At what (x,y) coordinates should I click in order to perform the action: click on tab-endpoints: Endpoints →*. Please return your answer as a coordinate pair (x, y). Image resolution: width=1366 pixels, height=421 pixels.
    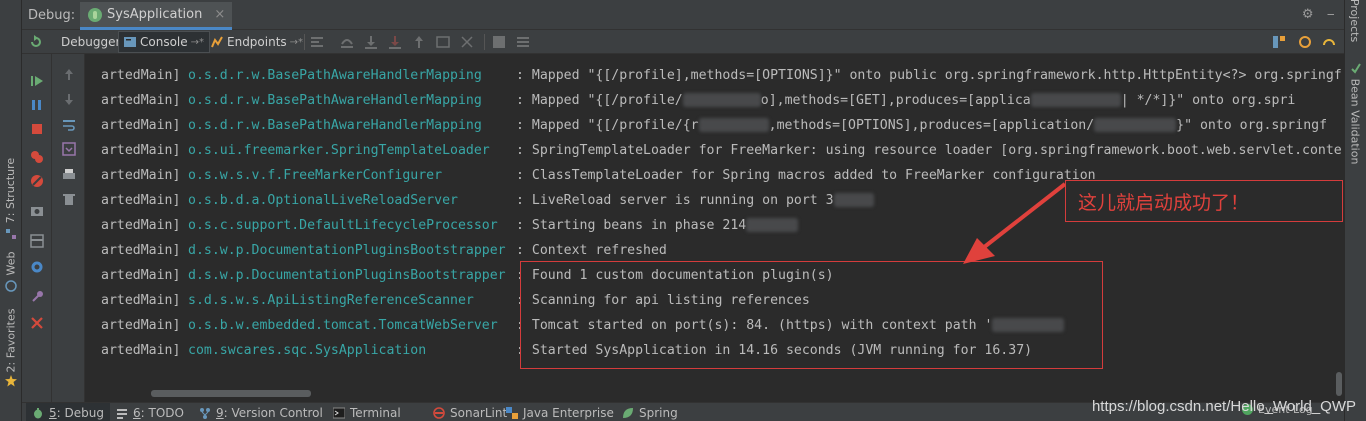
    Looking at the image, I should click on (257, 42).